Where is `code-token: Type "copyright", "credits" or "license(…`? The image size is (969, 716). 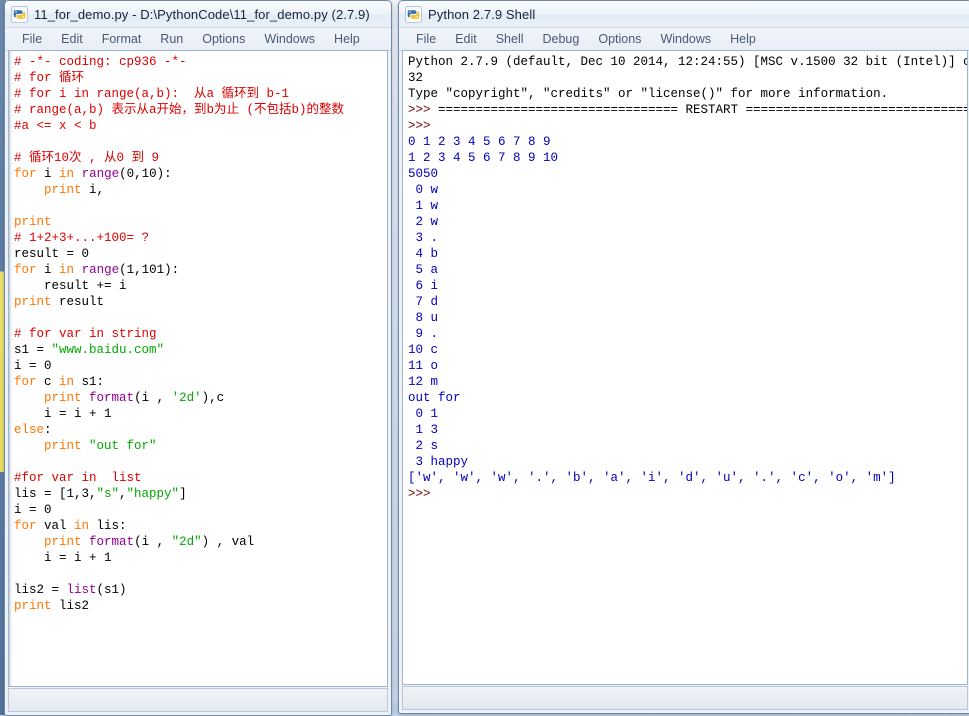
code-token: Type "copyright", "credits" or "license(… is located at coordinates (648, 94).